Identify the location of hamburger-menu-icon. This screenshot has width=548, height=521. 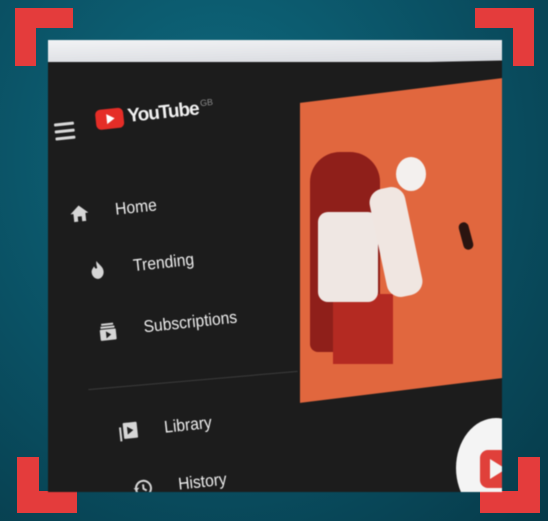
(64, 132).